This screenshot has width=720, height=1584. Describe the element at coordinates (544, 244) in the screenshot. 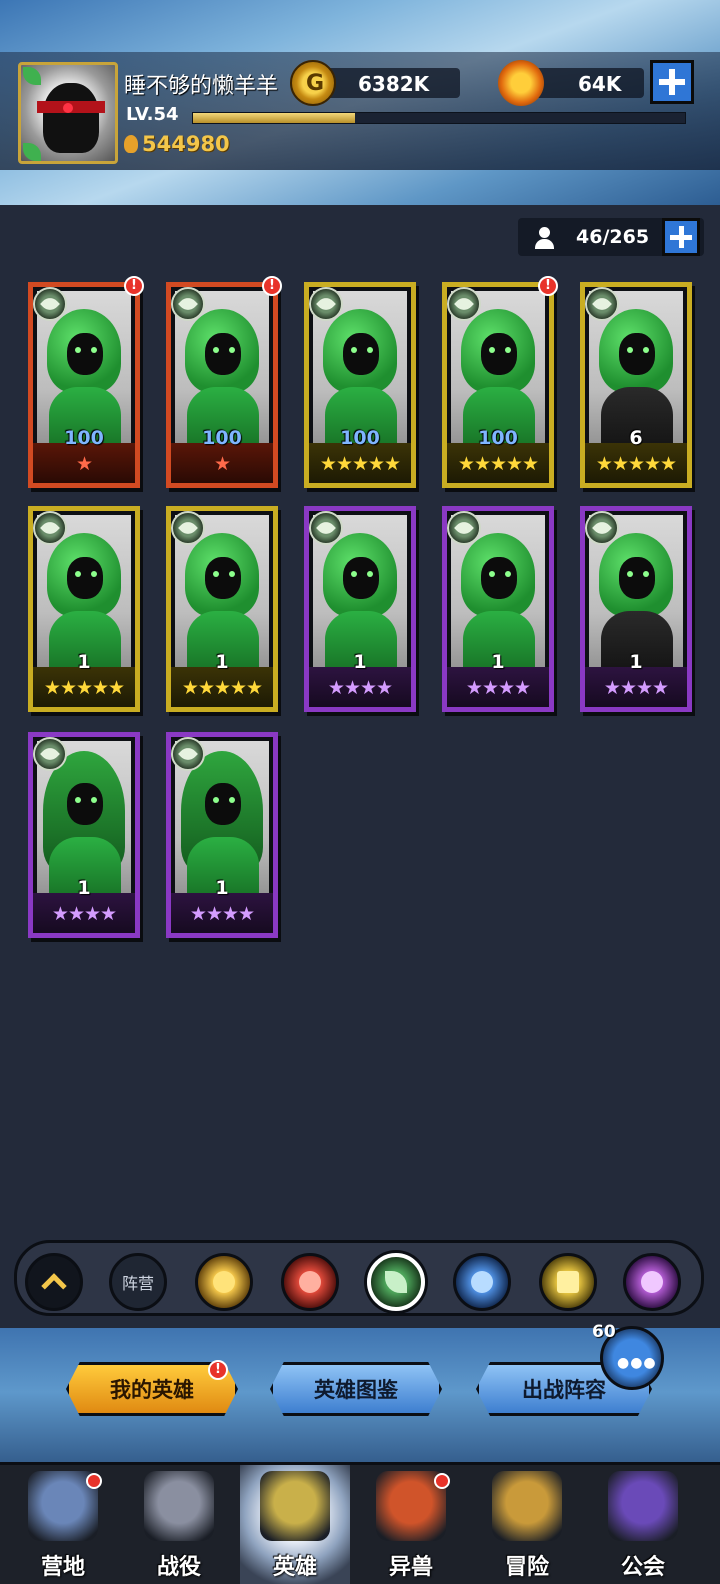

I see `person-body` at that location.